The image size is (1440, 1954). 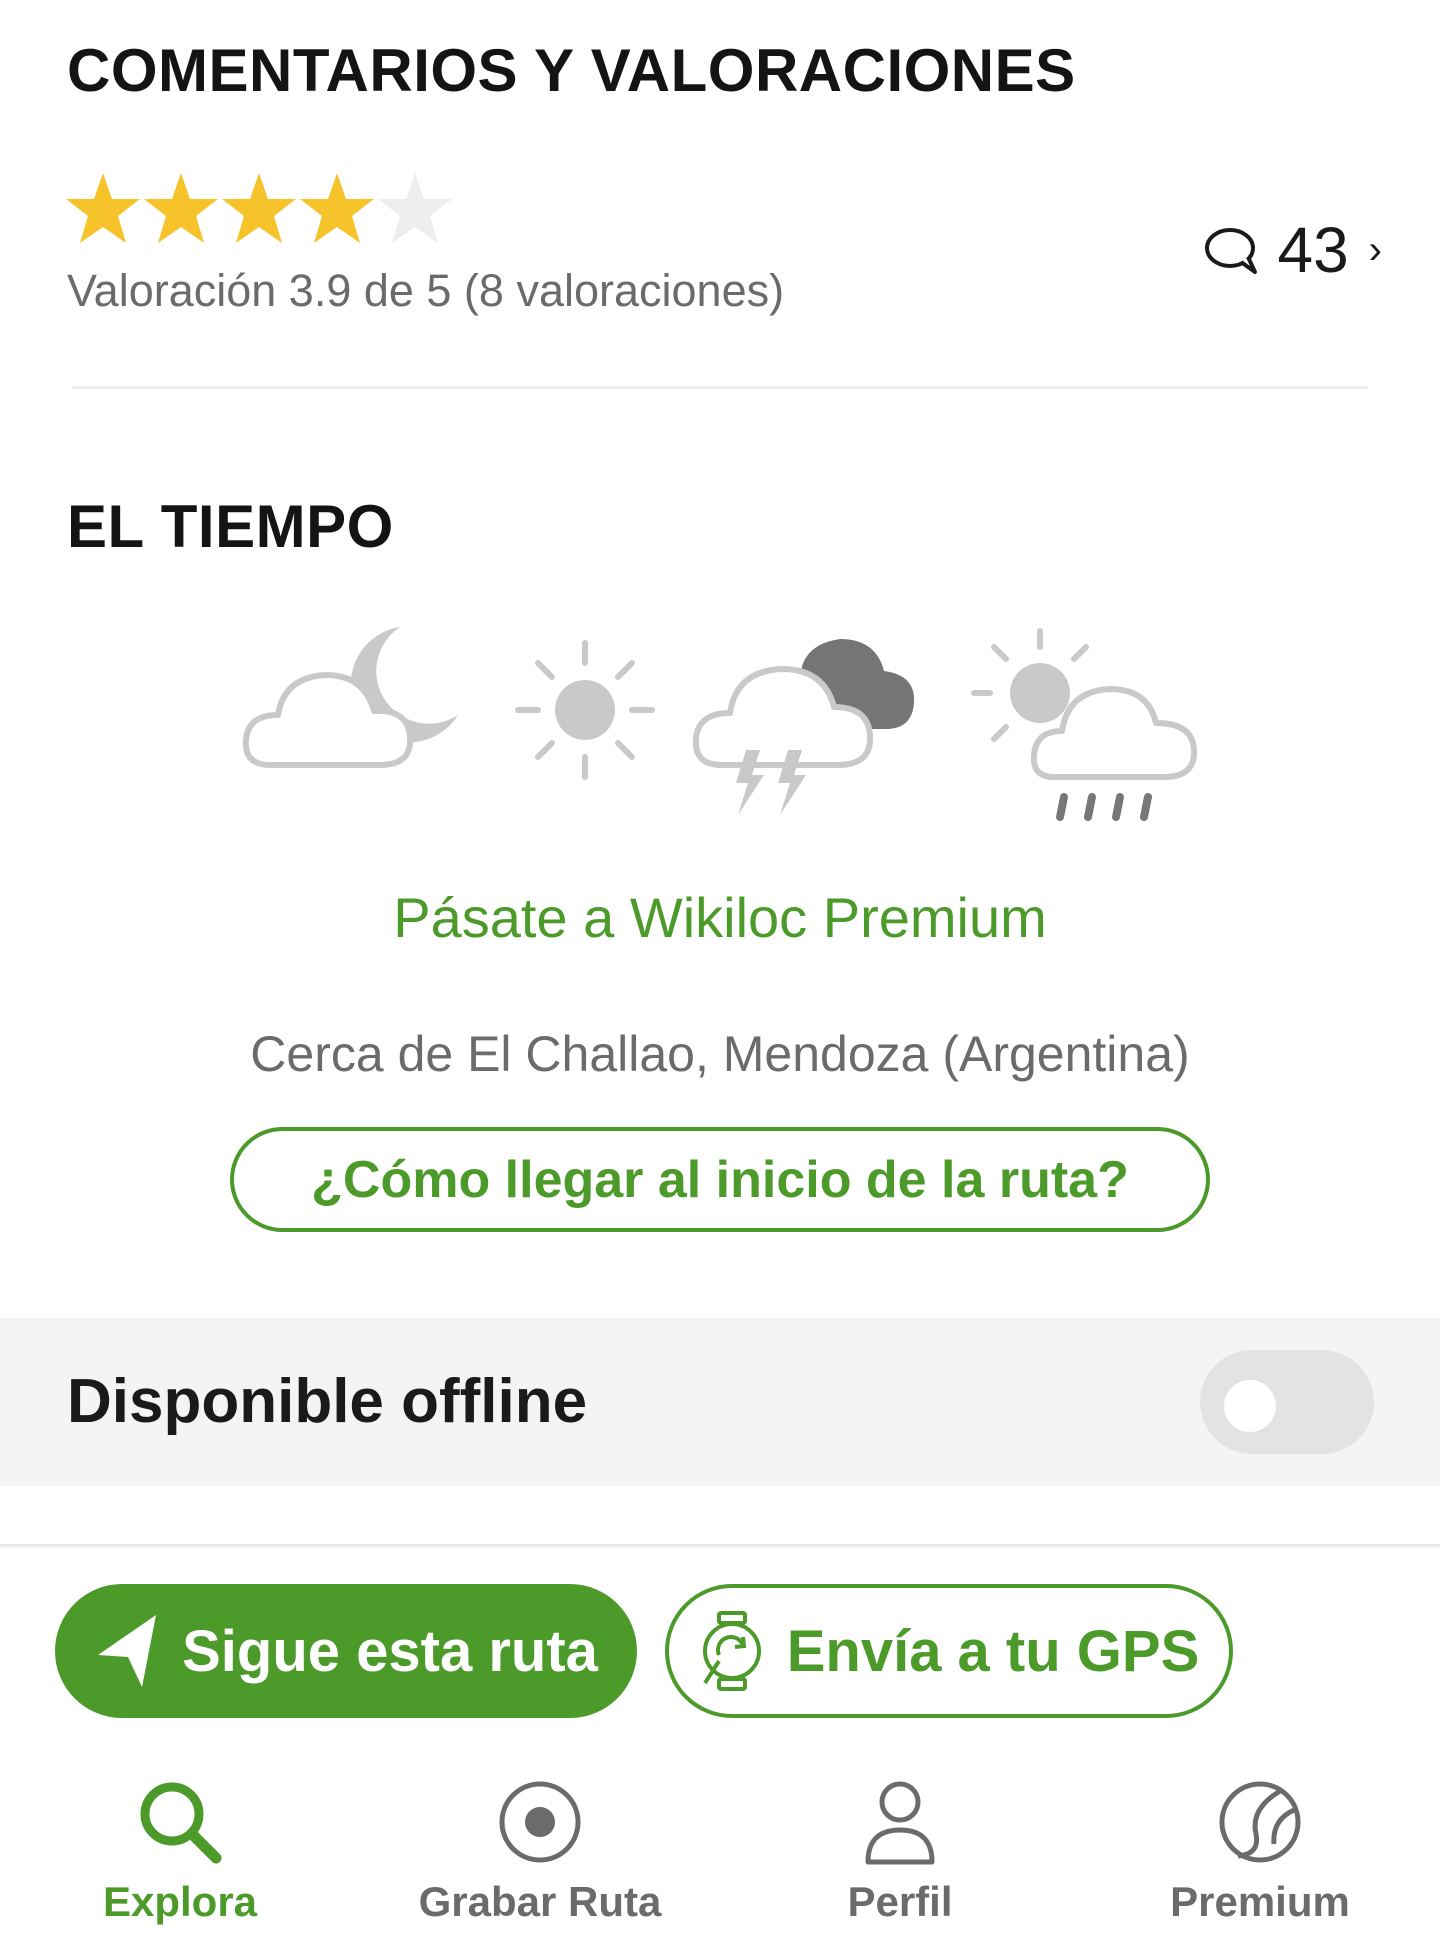 What do you see at coordinates (350, 697) in the screenshot?
I see `cloud-moon-icon` at bounding box center [350, 697].